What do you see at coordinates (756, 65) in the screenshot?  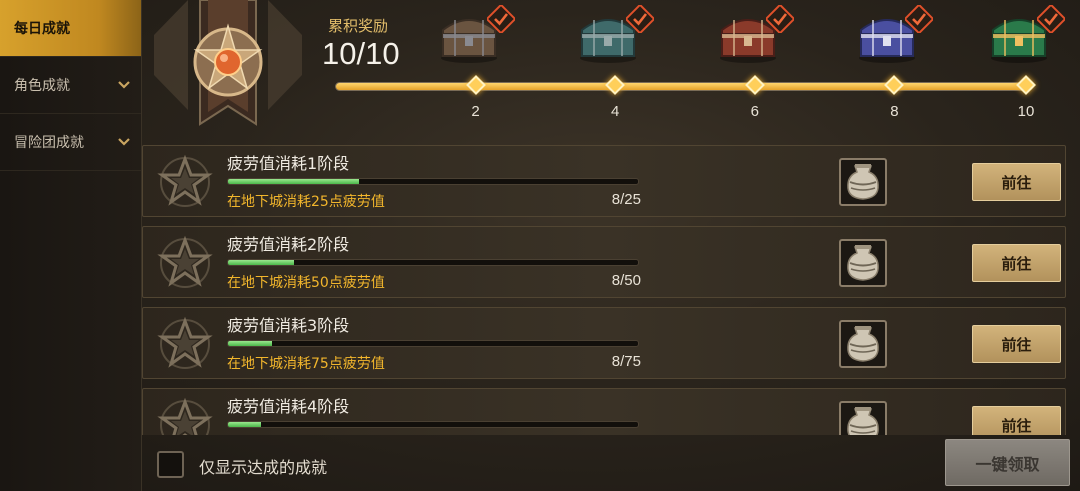 I see `reward-milestone: 6` at bounding box center [756, 65].